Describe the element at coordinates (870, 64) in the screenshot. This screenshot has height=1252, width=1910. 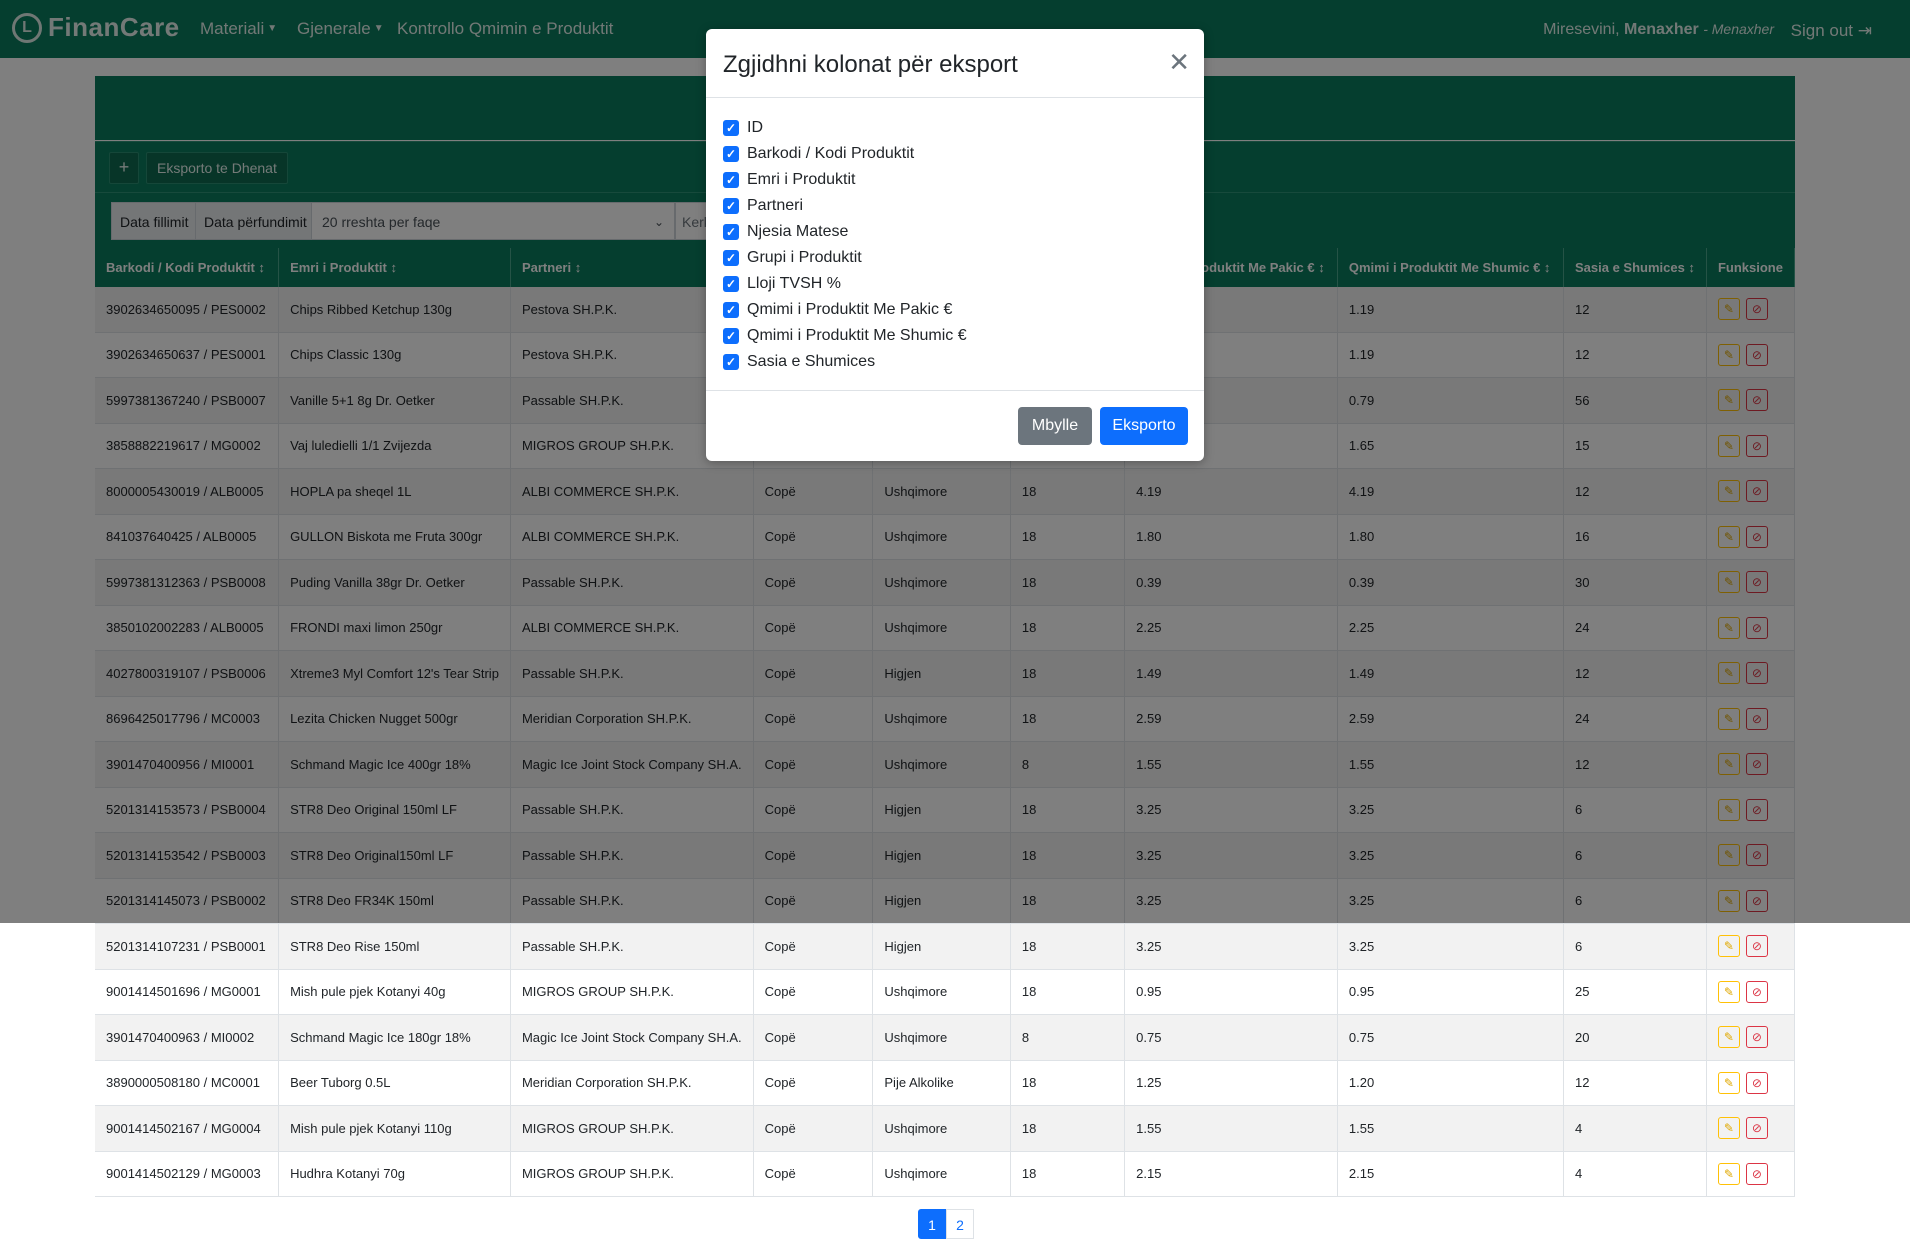
I see `modal-title: Zgjidhni kolonat për eksport` at that location.